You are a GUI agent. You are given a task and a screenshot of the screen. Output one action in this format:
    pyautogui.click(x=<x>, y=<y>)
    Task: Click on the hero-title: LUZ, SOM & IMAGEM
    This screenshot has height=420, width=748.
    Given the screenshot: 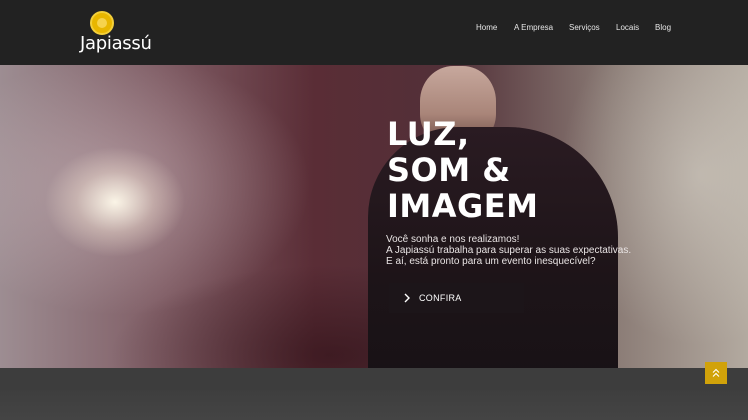 What is the action you would take?
    pyautogui.click(x=487, y=170)
    